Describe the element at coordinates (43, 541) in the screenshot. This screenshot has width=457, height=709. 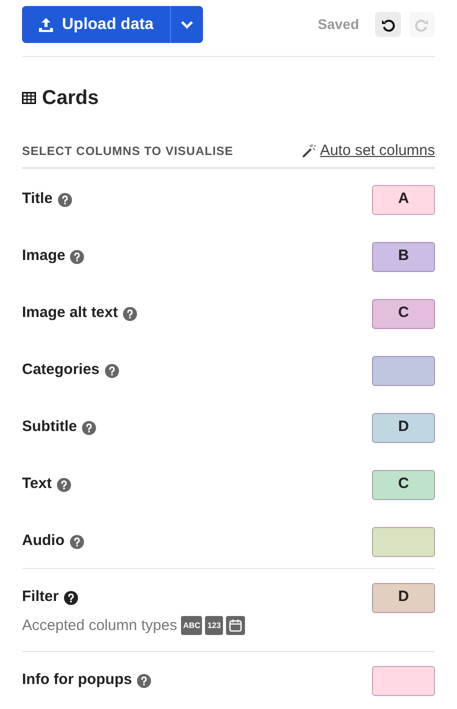
I see `field-label: Audio` at that location.